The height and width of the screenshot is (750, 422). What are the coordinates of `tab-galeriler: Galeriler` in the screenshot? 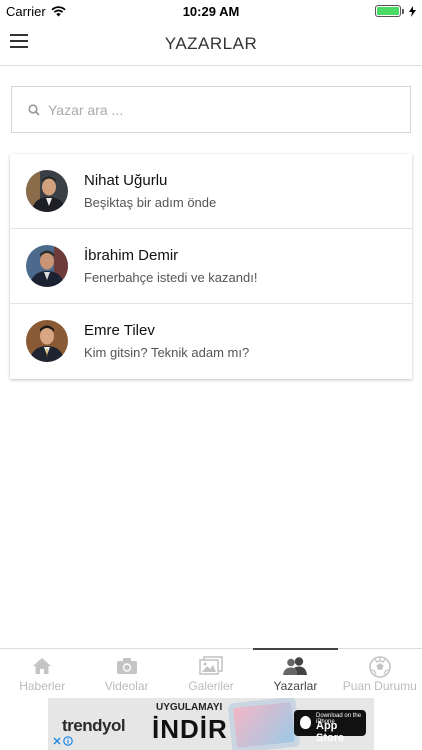 It's located at (211, 673).